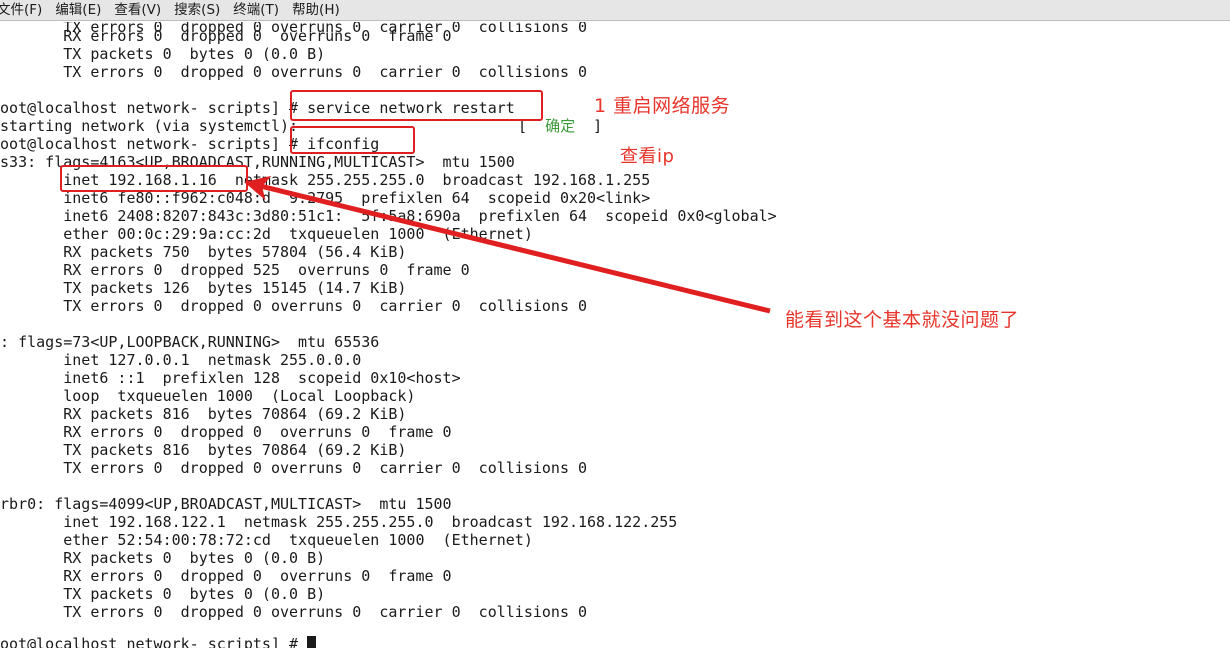 The height and width of the screenshot is (648, 1230). I want to click on terminal-line-restarting: estarting network (via systemctl):, so click(149, 126).